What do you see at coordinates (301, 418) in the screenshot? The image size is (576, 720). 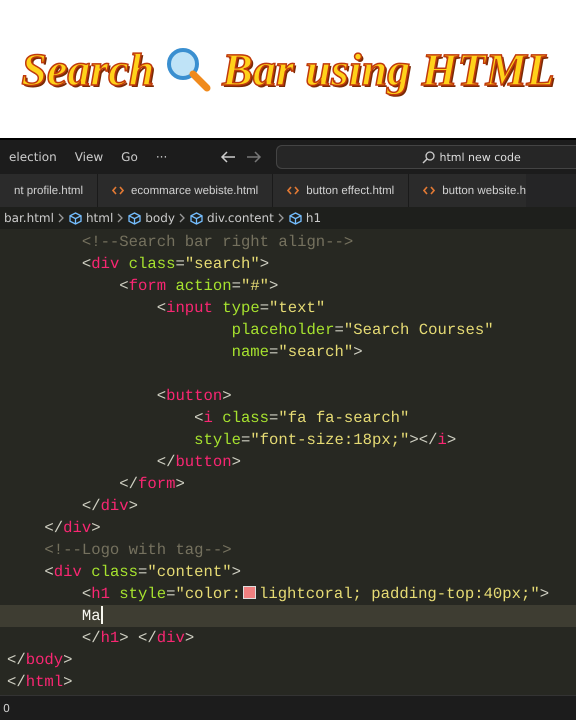 I see `code-line: <i class="fa fa-search"` at bounding box center [301, 418].